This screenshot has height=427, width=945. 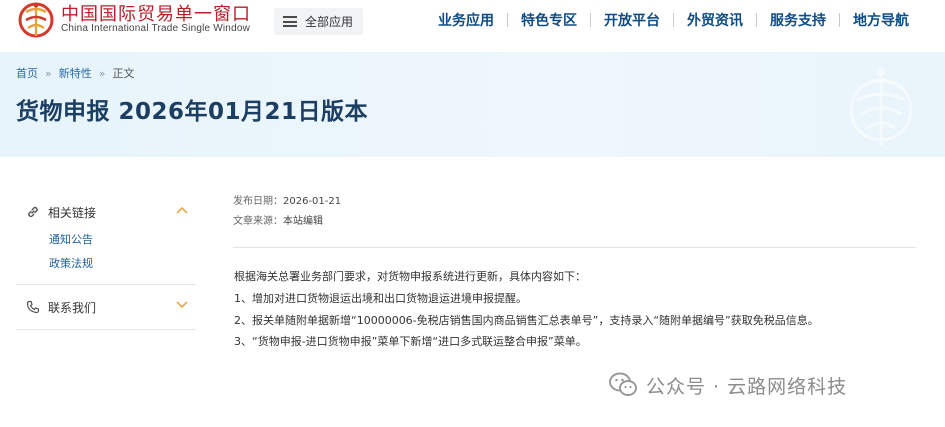 What do you see at coordinates (747, 386) in the screenshot?
I see `watermark-text: 公众号 · 云路网络科技` at bounding box center [747, 386].